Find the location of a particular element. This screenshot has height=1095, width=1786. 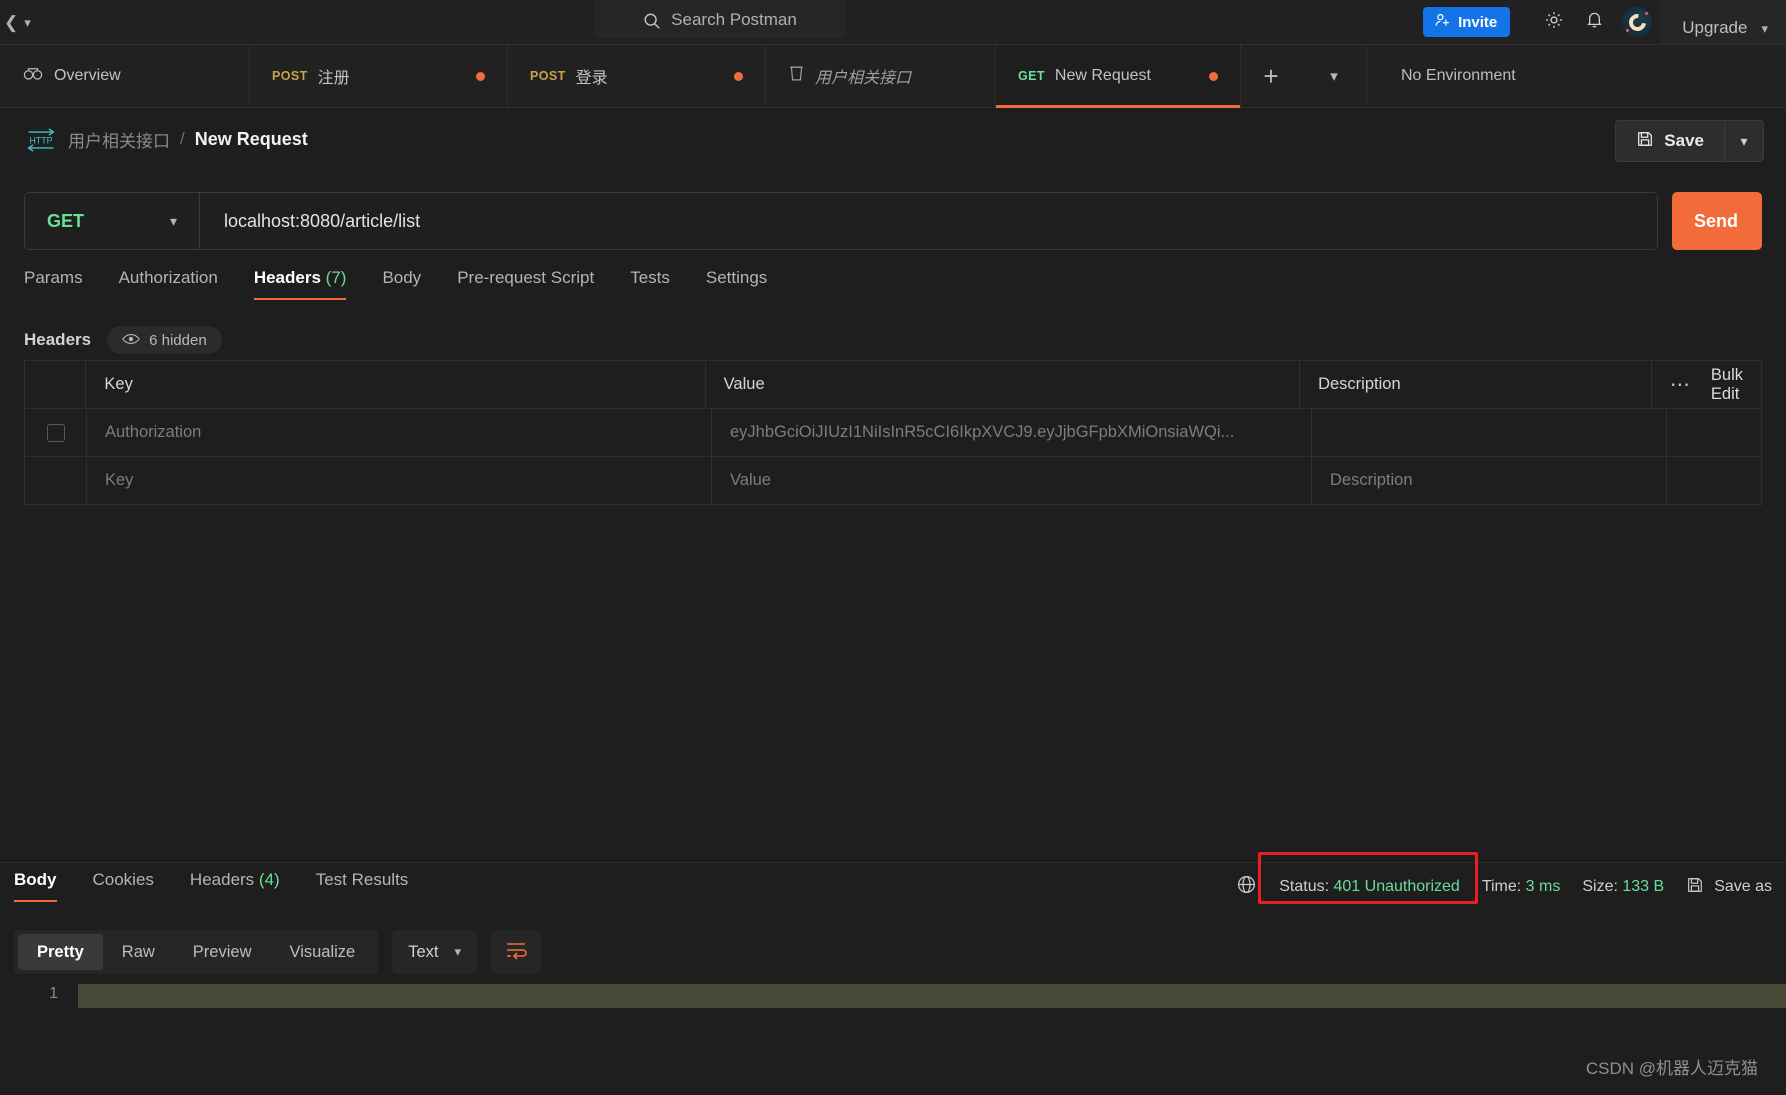

invite-button: Invite is located at coordinates (1467, 22).